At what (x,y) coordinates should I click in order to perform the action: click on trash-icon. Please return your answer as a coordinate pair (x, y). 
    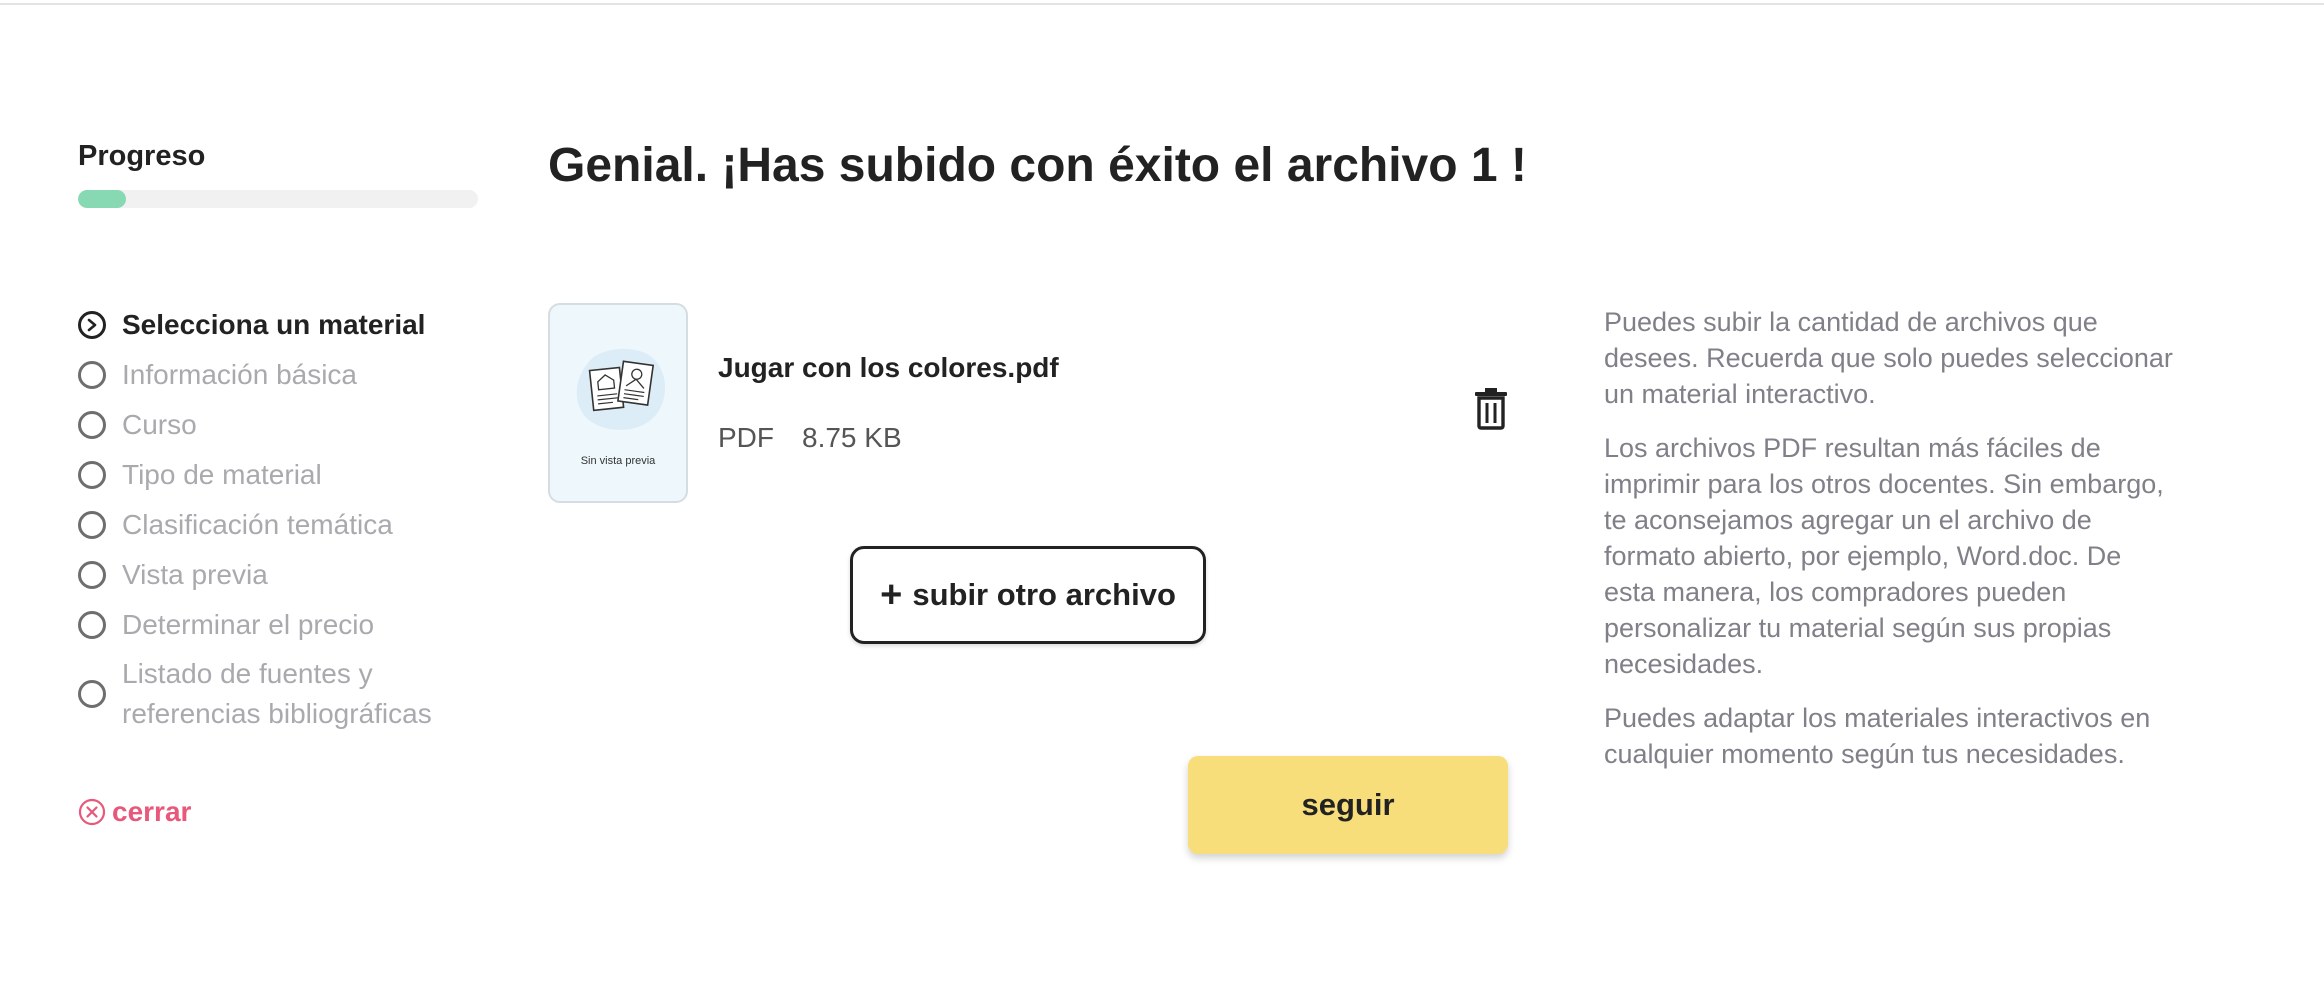
    Looking at the image, I should click on (1491, 409).